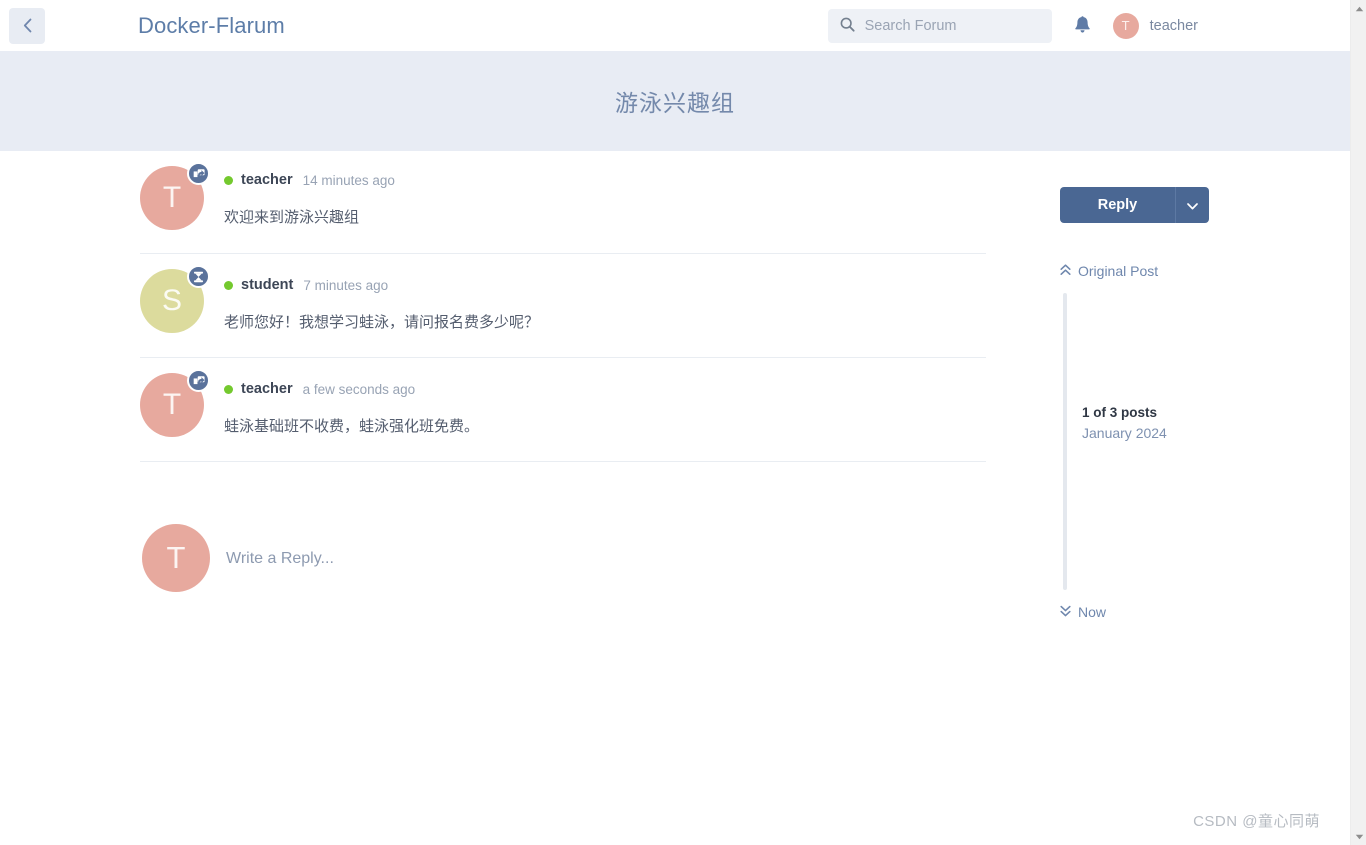 The image size is (1366, 845). I want to click on post-scrubber: Original Post 1 of 3 posts January 2024, so click(1150, 441).